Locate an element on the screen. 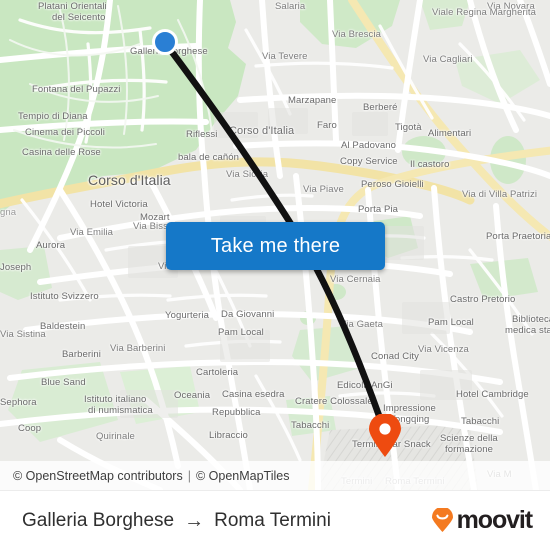  take-me-there-button: Take me there is located at coordinates (275, 246).